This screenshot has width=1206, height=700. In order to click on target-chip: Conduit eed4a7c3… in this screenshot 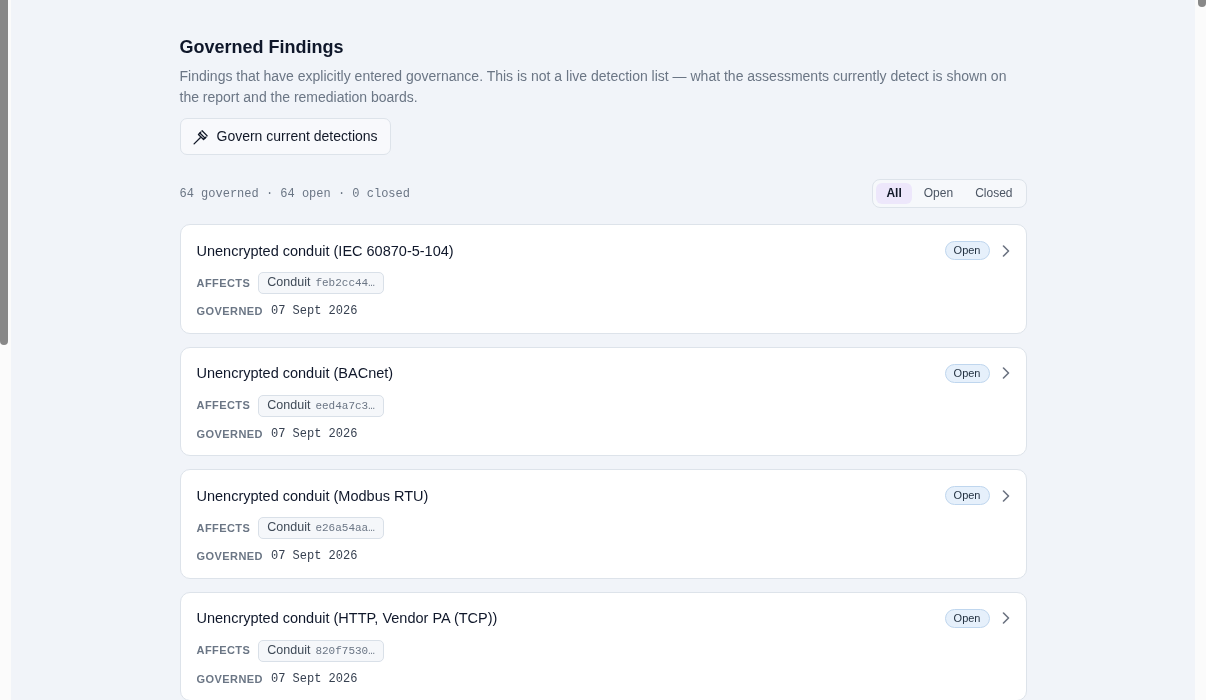, I will do `click(321, 405)`.